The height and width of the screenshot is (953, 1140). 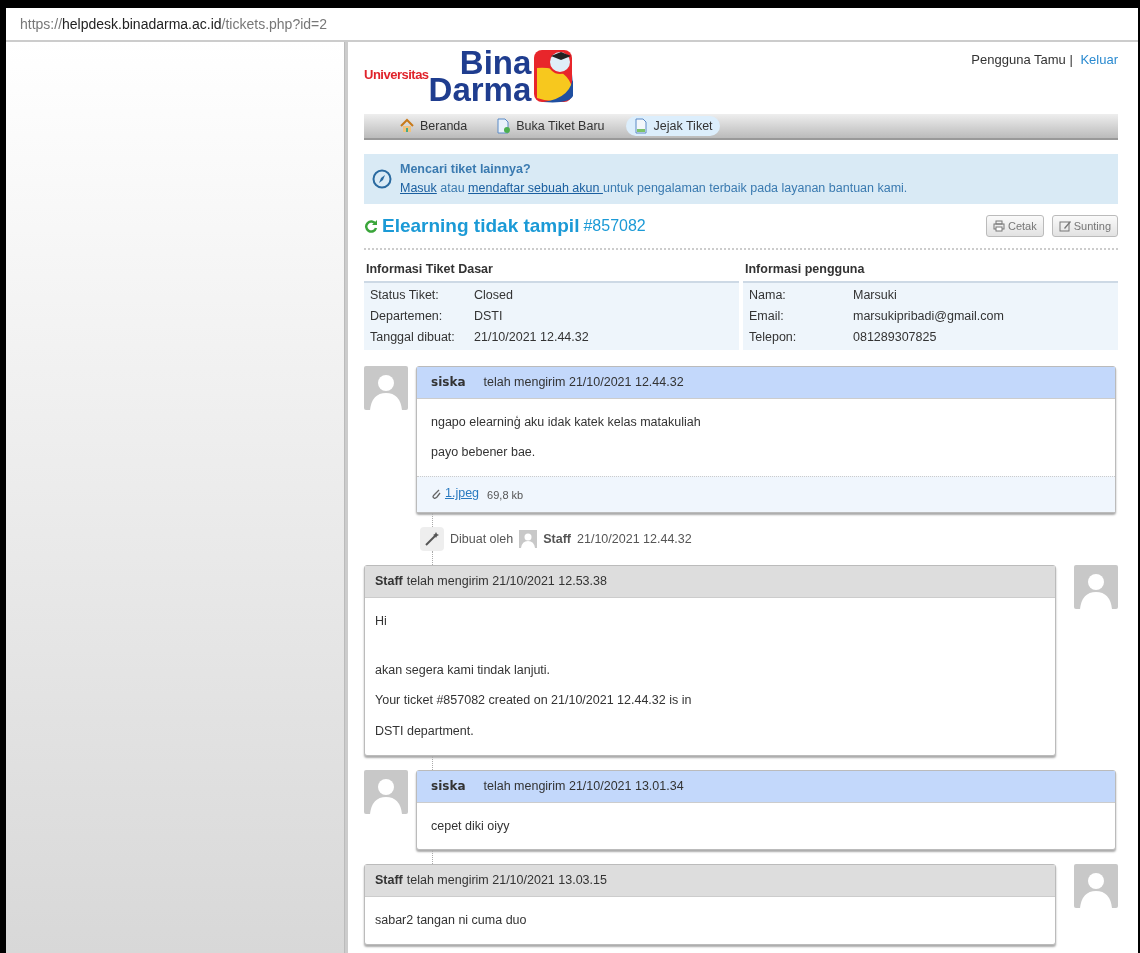 I want to click on field-value: DSTI, so click(x=488, y=316).